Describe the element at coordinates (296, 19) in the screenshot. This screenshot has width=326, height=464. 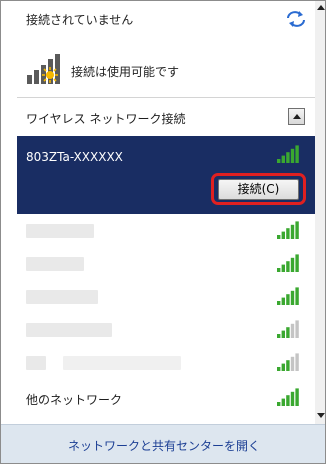
I see `refresh-icon` at that location.